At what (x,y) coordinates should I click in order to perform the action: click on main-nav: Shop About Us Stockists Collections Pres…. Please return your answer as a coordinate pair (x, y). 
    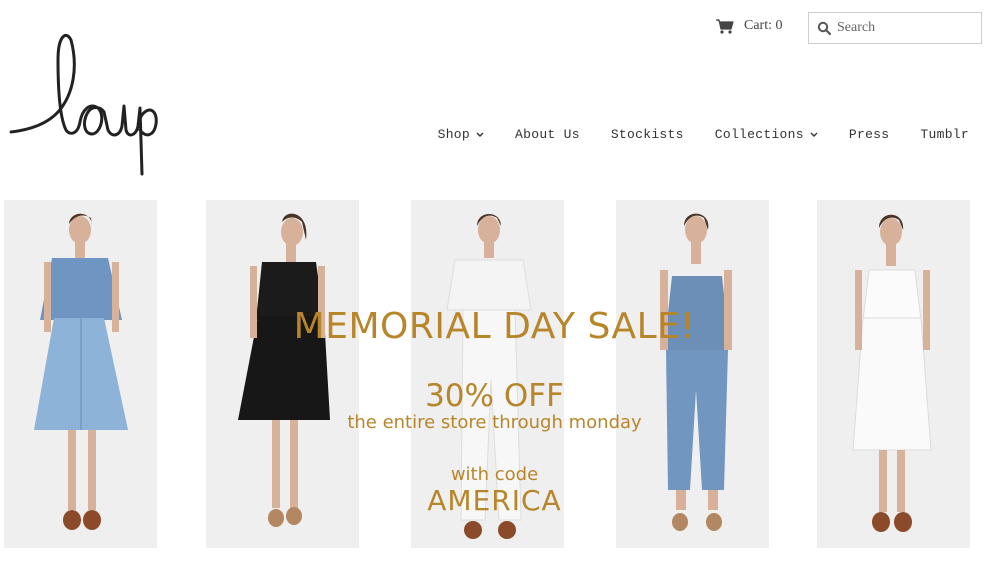
    Looking at the image, I should click on (703, 134).